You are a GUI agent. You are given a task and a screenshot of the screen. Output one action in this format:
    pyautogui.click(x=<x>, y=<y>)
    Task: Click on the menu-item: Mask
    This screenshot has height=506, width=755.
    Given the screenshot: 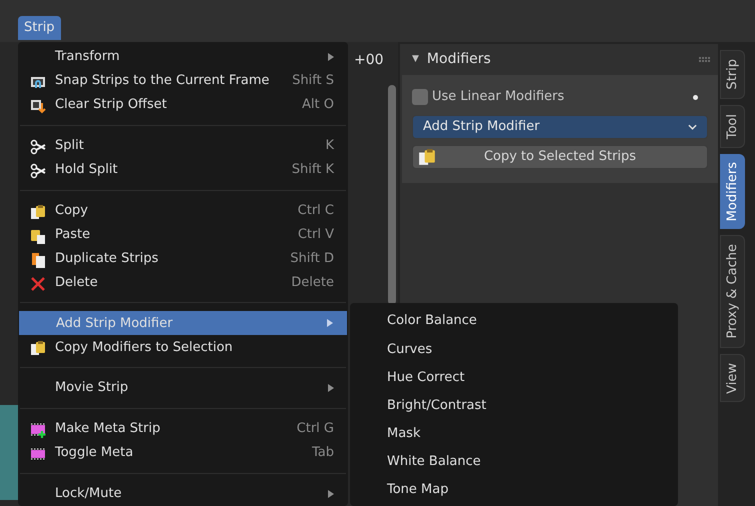 What is the action you would take?
    pyautogui.click(x=514, y=434)
    